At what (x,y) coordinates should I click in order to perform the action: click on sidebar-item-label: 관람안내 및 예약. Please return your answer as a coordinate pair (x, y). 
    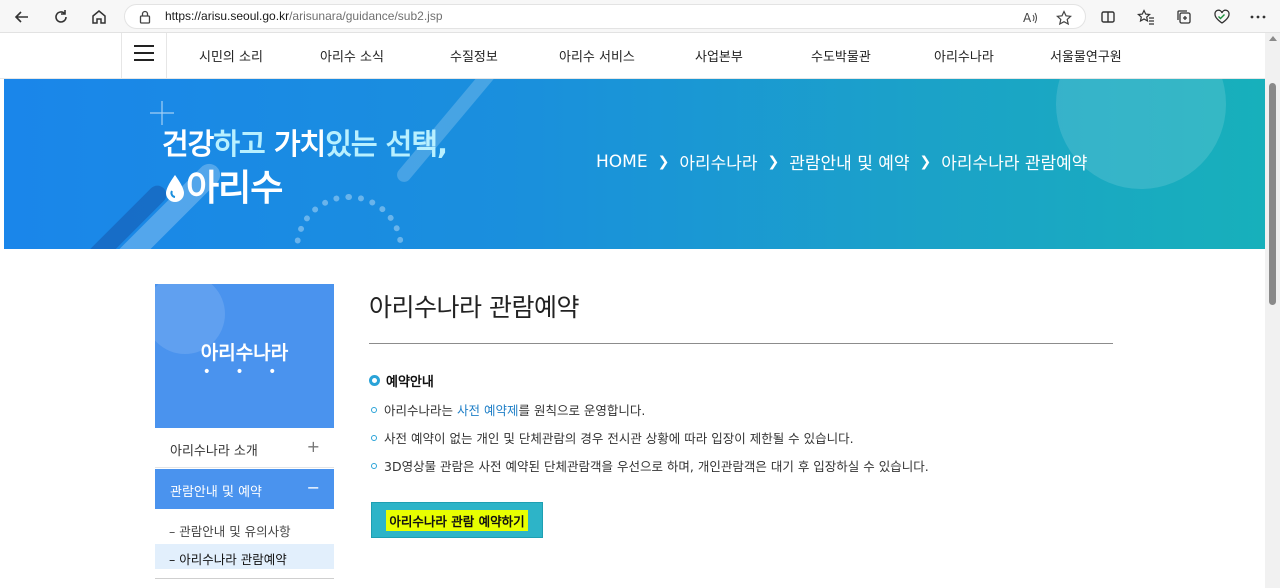
    Looking at the image, I should click on (216, 492).